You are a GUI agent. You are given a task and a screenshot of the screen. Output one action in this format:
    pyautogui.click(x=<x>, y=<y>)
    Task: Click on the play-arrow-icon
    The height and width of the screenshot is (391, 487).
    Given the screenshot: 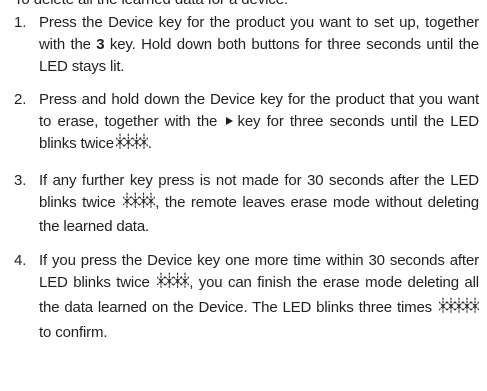 What is the action you would take?
    pyautogui.click(x=230, y=121)
    